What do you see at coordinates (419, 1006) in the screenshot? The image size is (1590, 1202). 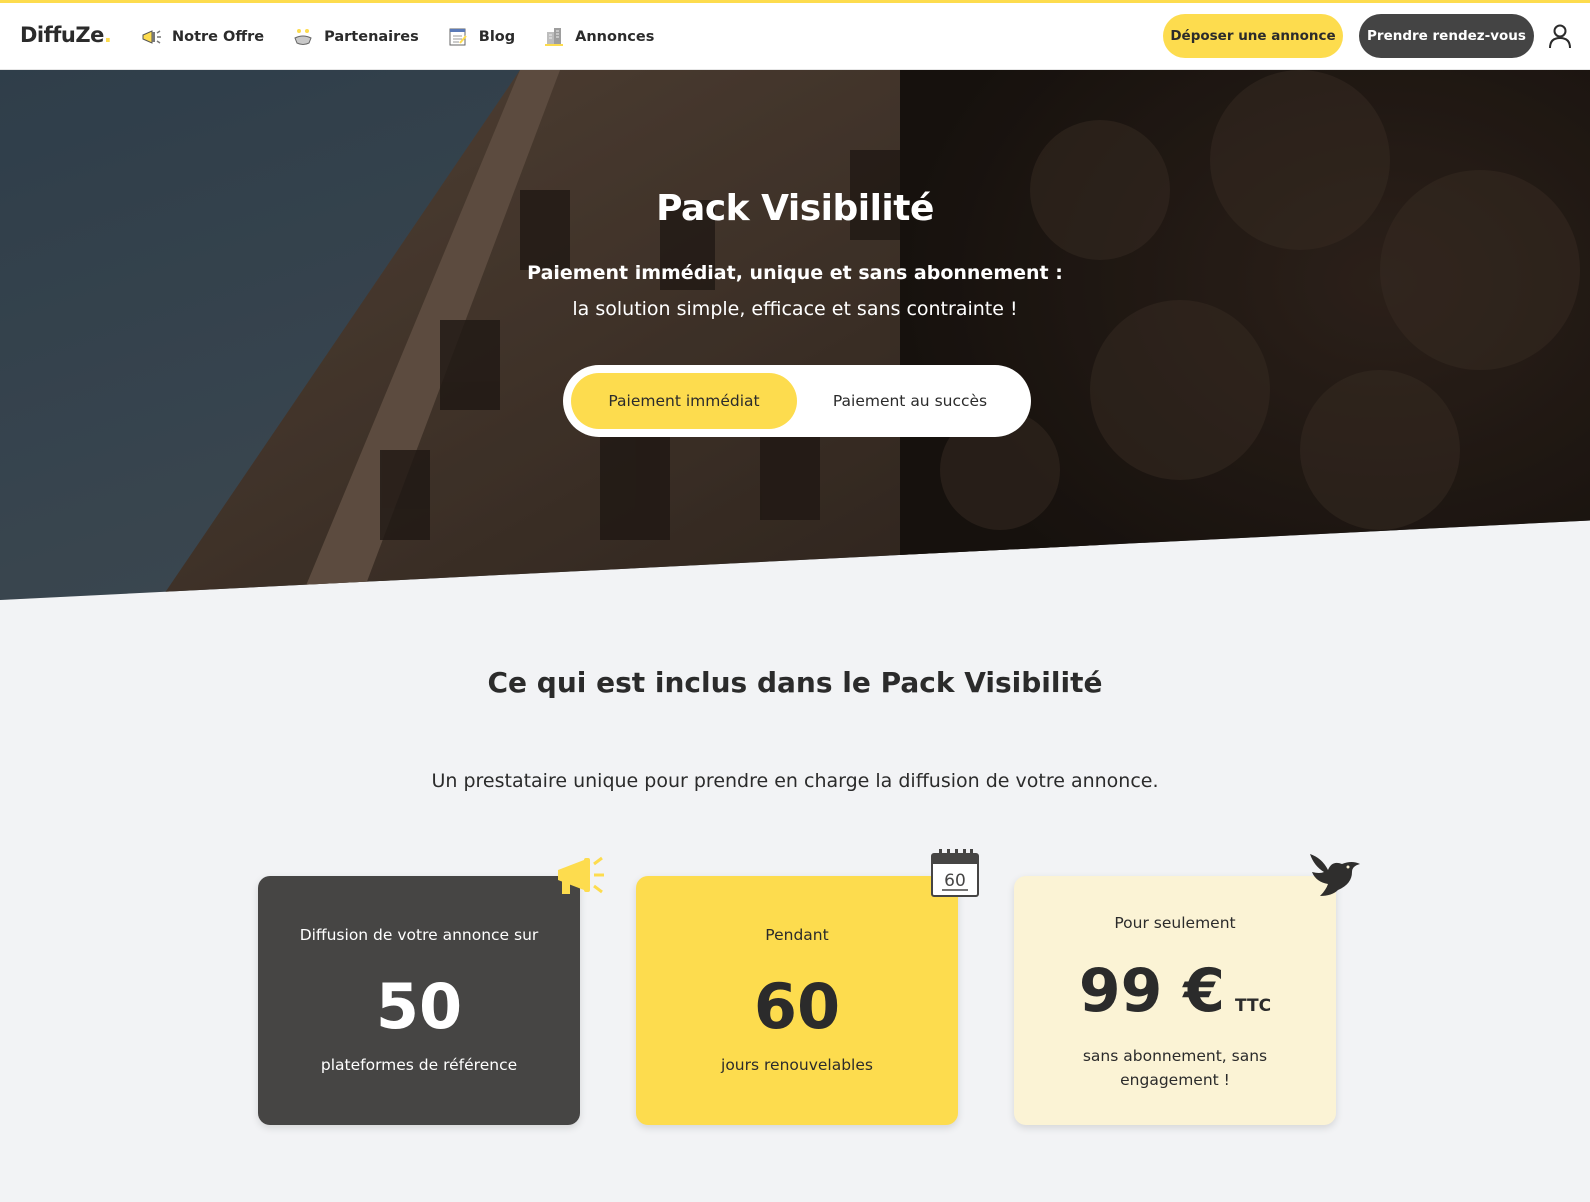 I see `card-value: 50` at bounding box center [419, 1006].